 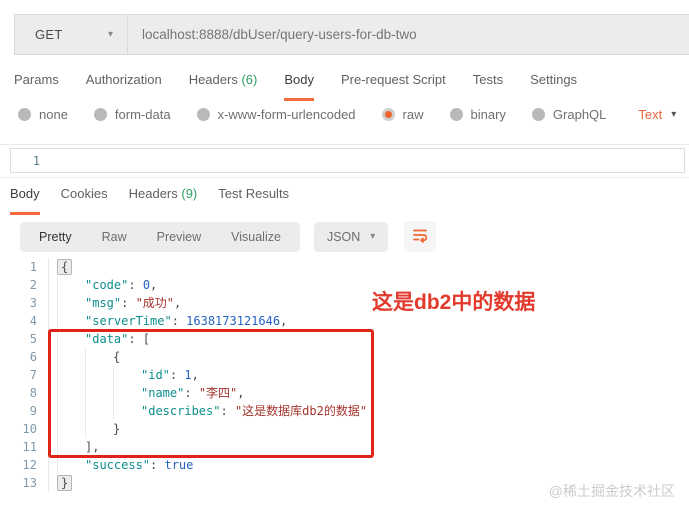 What do you see at coordinates (55, 237) in the screenshot?
I see `view-tab-pretty: Pretty` at bounding box center [55, 237].